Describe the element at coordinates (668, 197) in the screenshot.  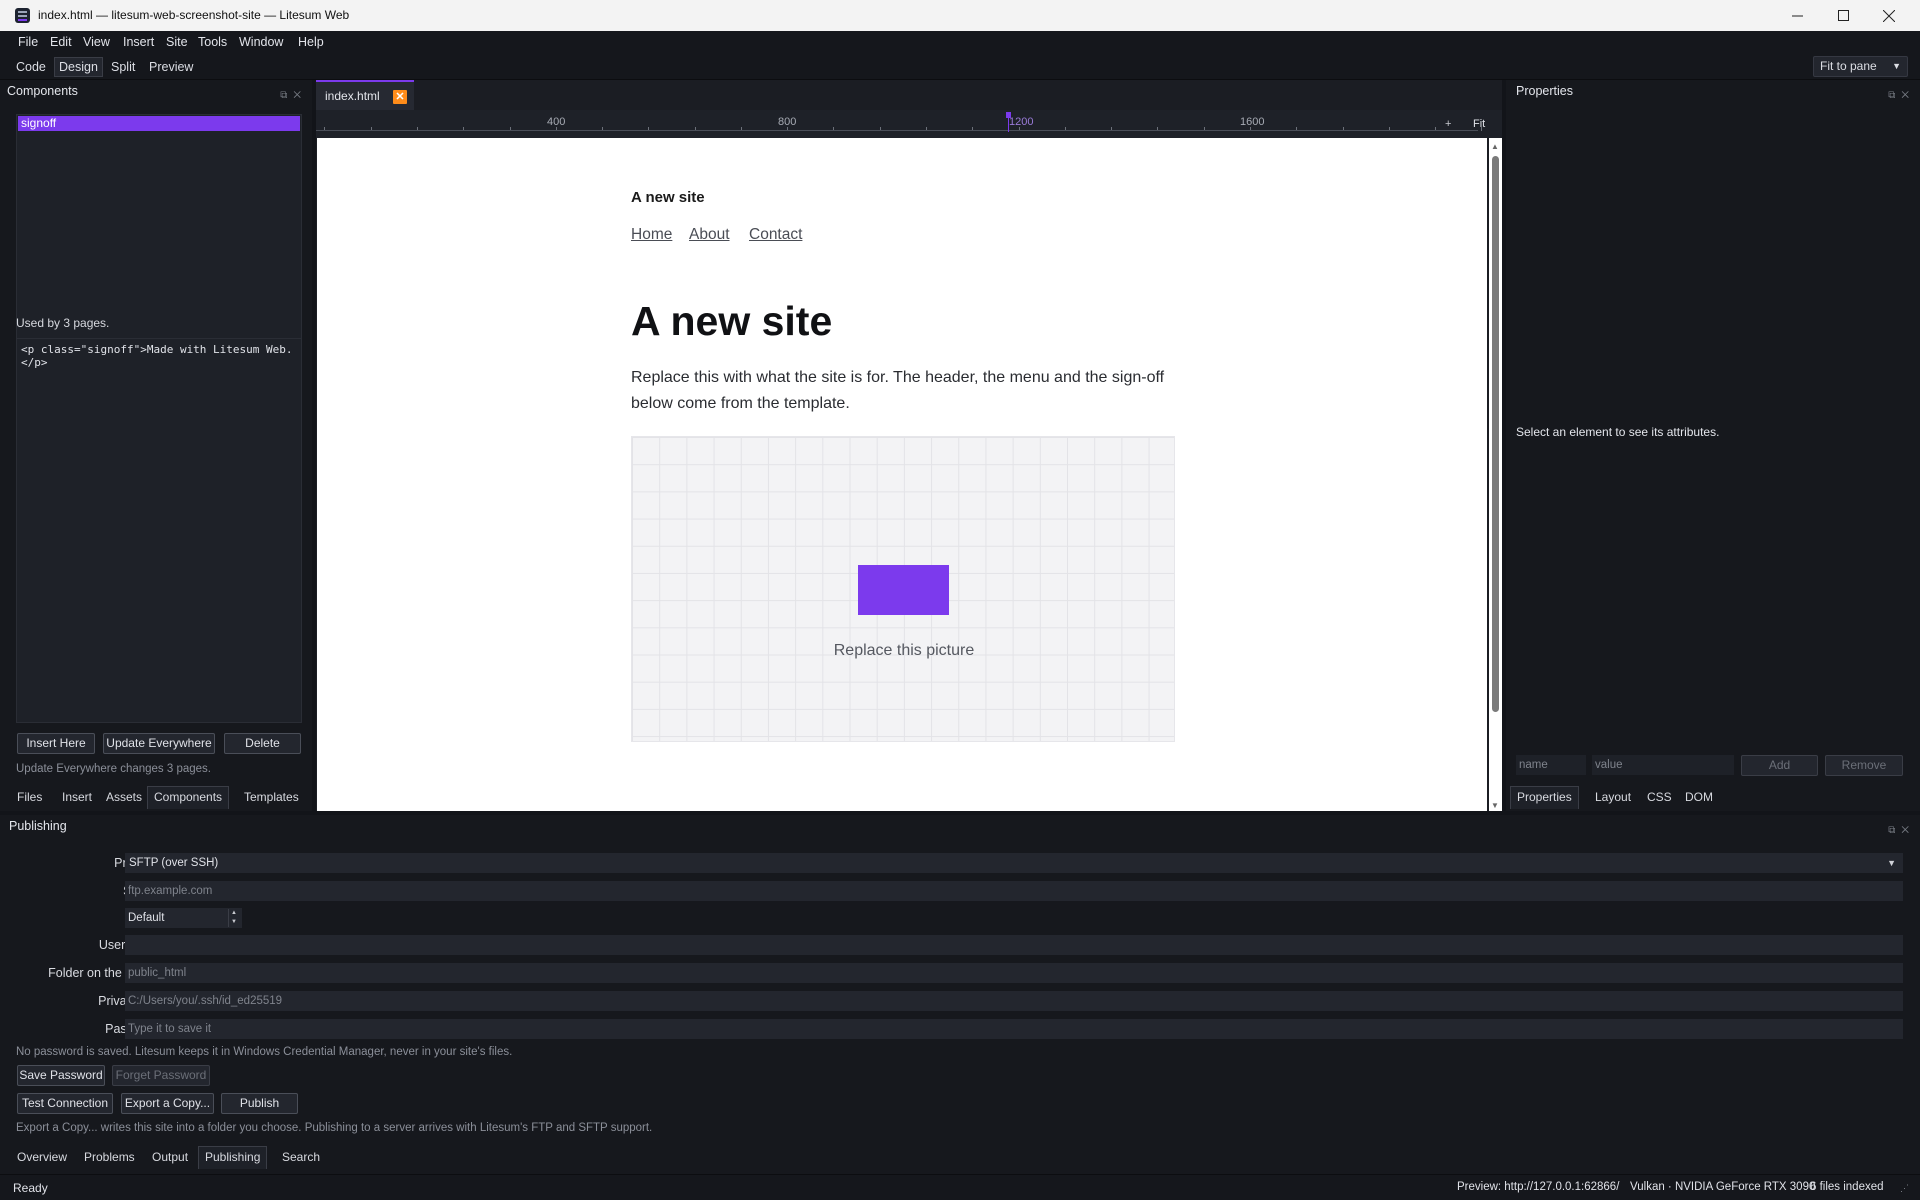
I see `site-name: A new site` at that location.